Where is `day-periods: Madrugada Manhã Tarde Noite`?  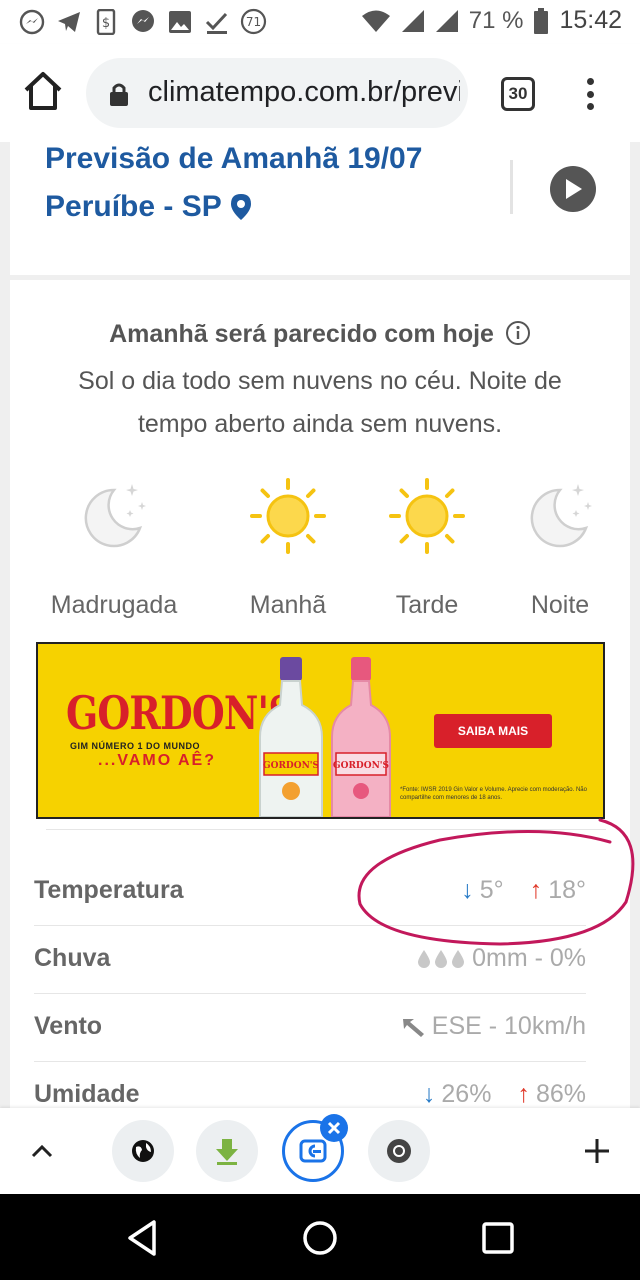 day-periods: Madrugada Manhã Tarde Noite is located at coordinates (320, 547).